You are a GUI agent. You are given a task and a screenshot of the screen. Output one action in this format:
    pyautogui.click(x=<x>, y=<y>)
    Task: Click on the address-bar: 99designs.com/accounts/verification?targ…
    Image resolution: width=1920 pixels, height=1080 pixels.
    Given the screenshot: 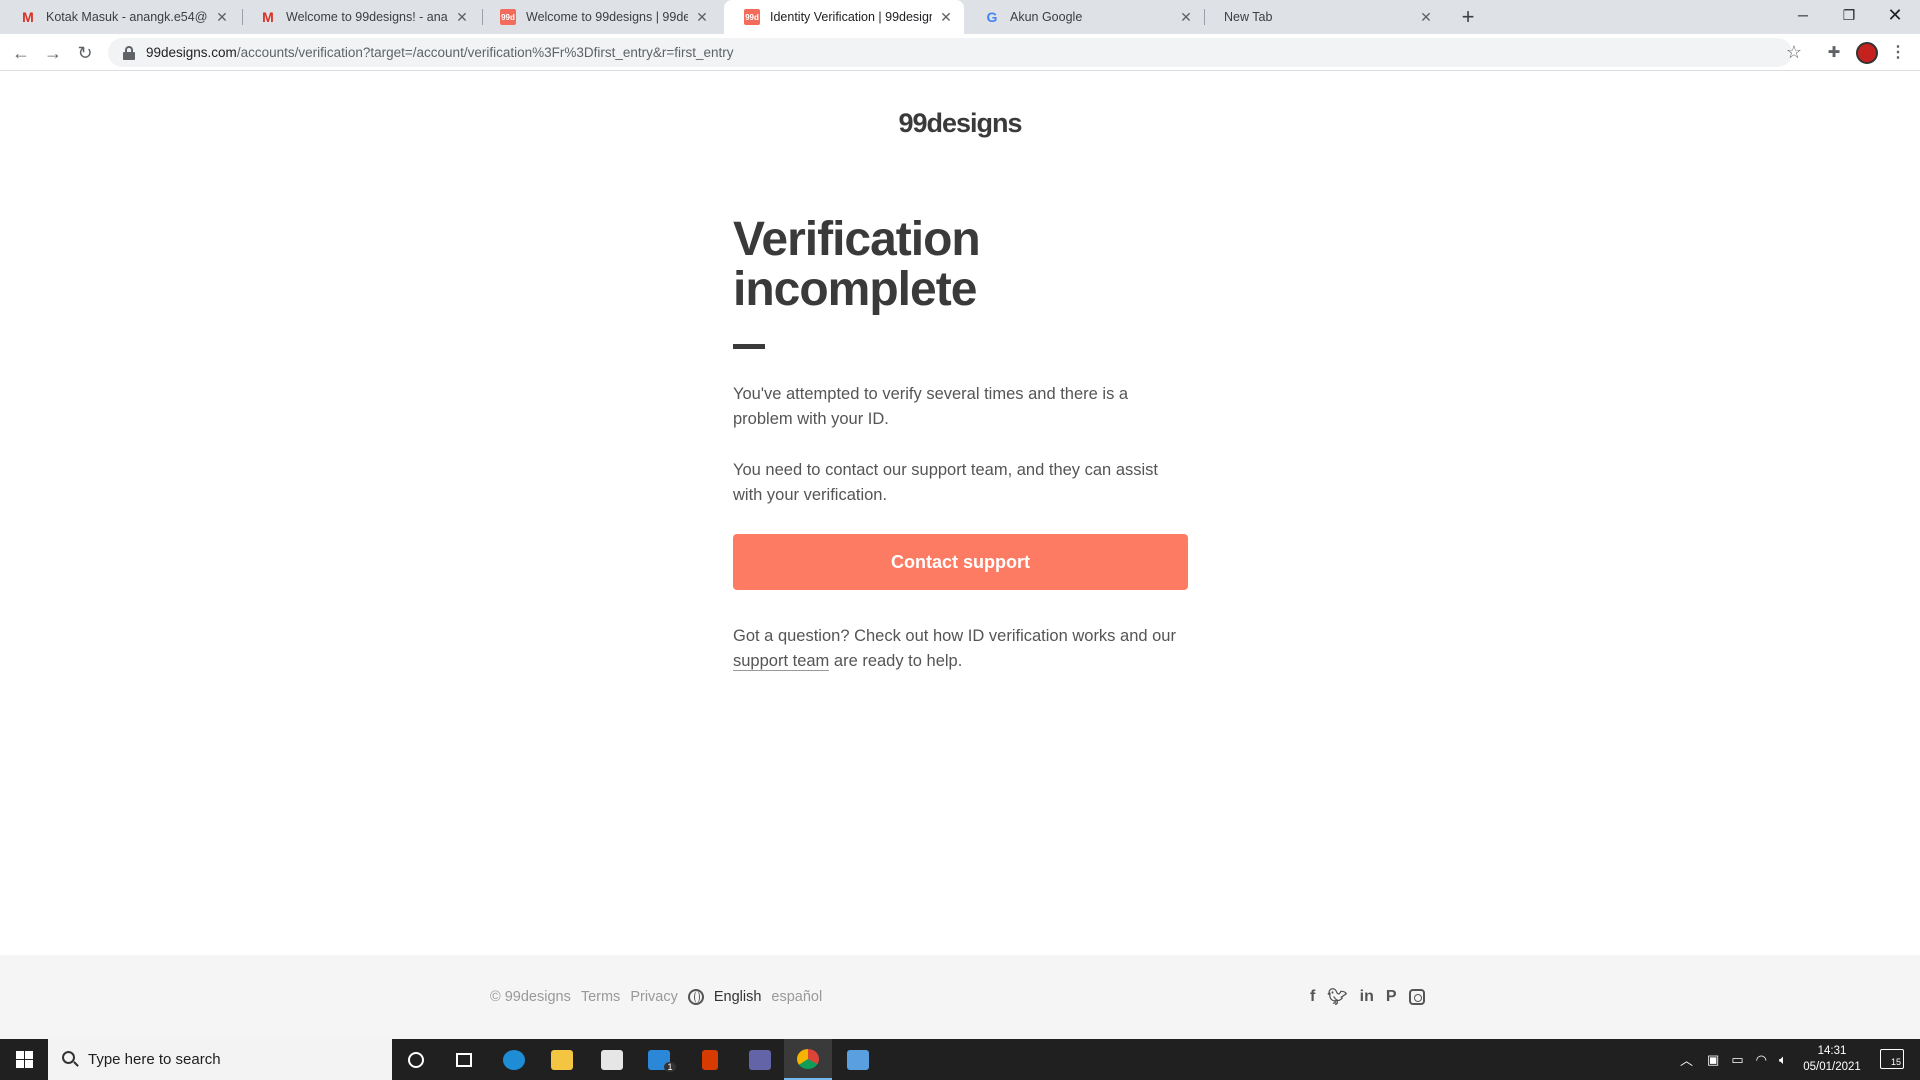 What is the action you would take?
    pyautogui.click(x=950, y=52)
    